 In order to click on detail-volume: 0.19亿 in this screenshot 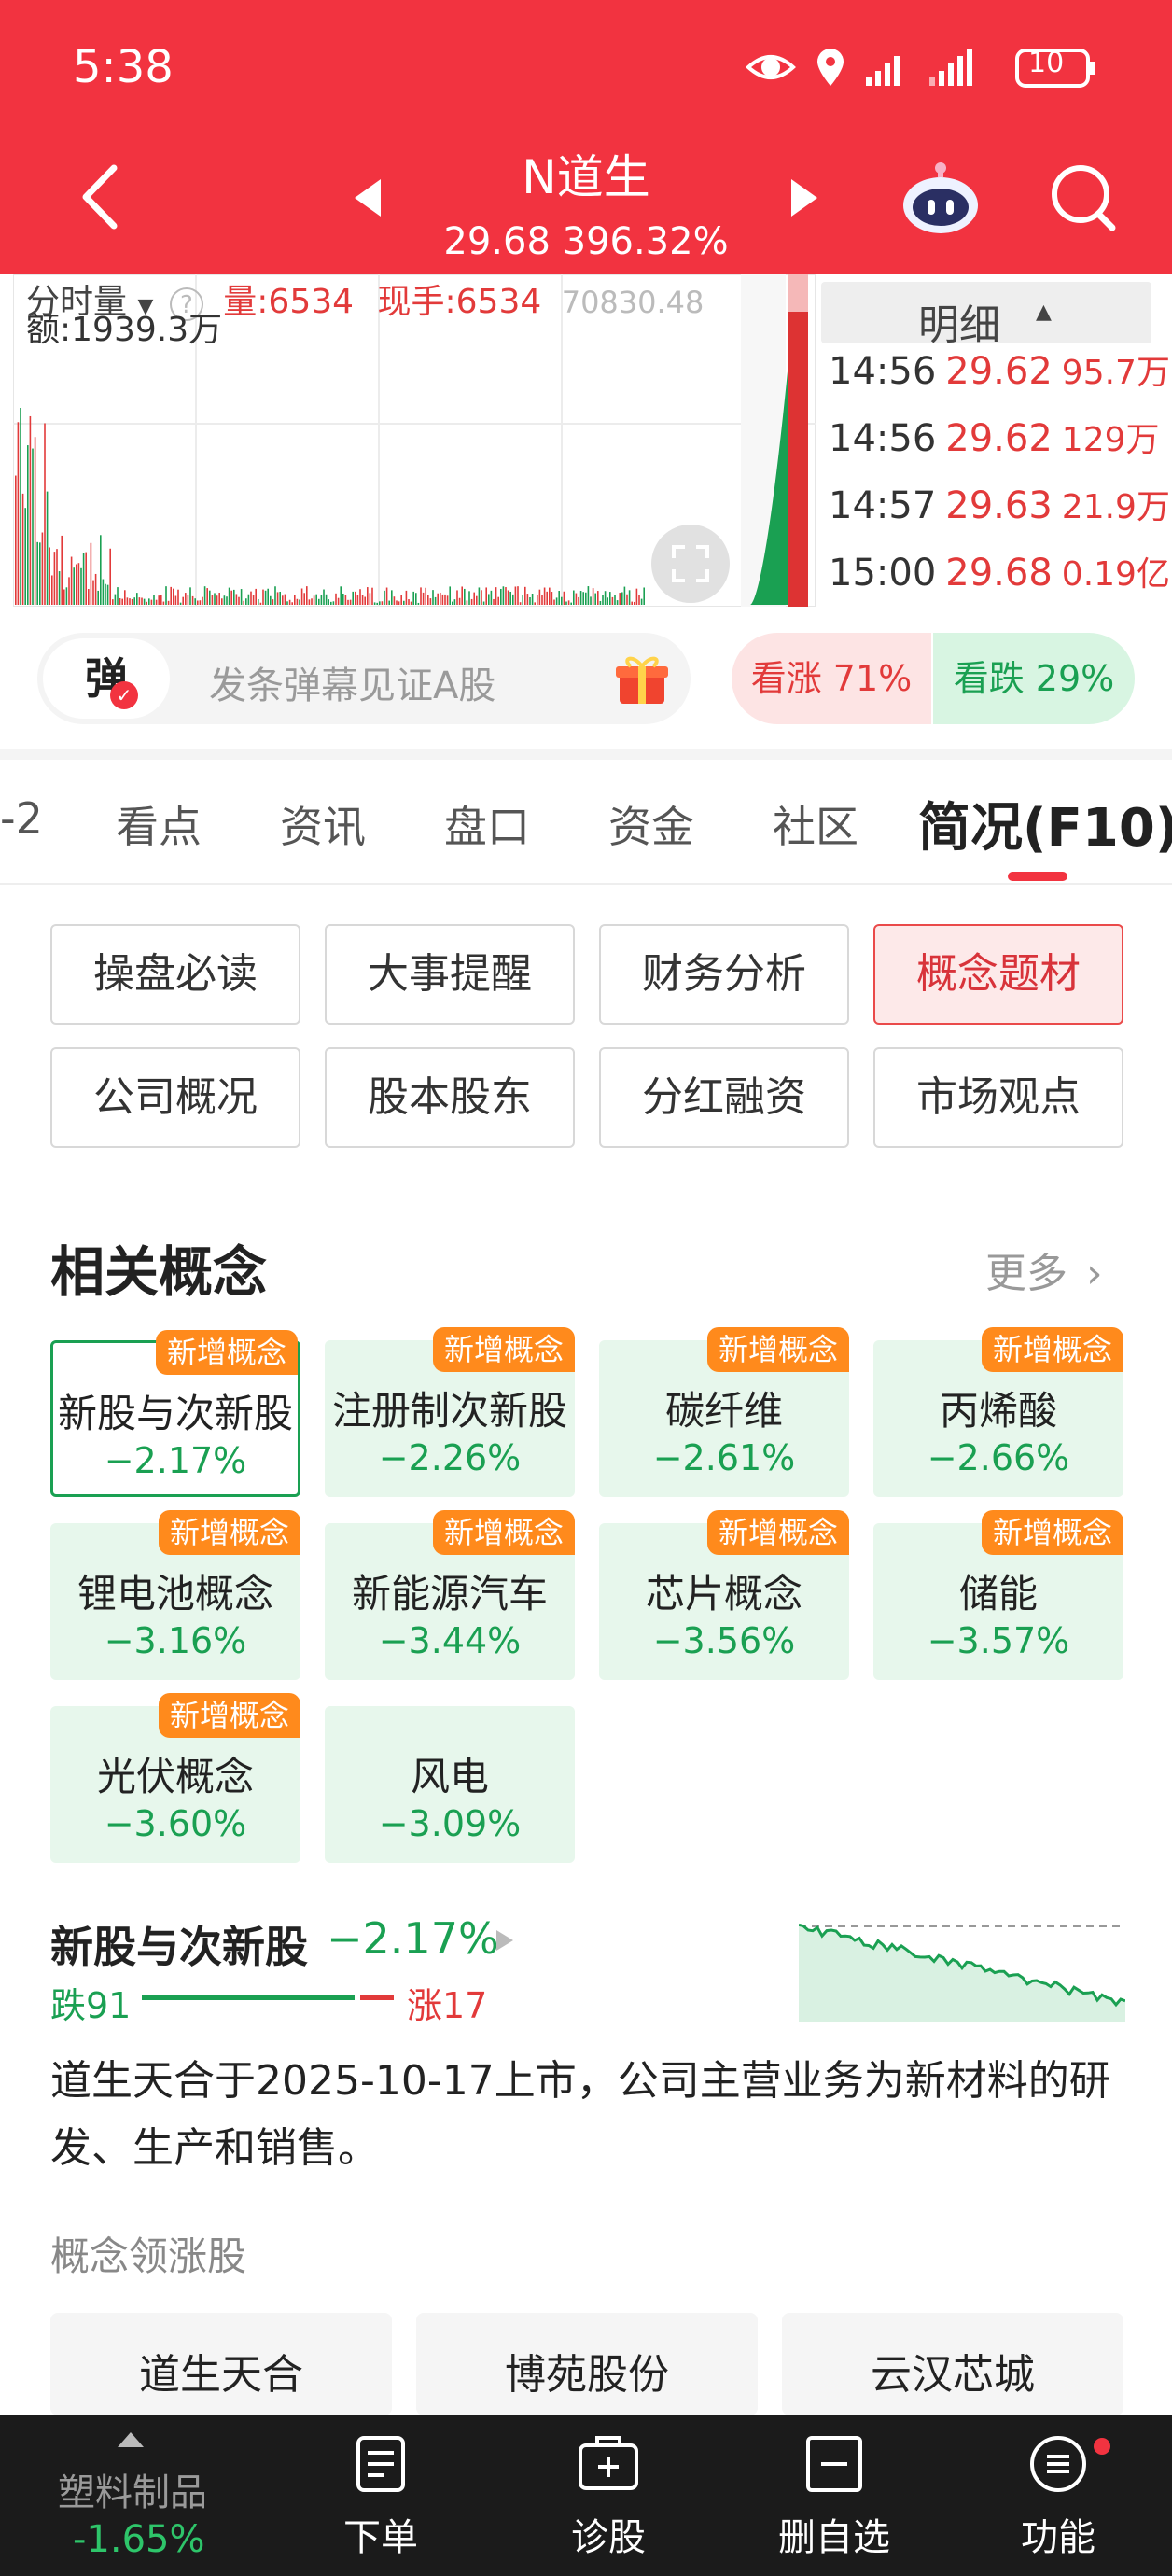, I will do `click(1115, 574)`.